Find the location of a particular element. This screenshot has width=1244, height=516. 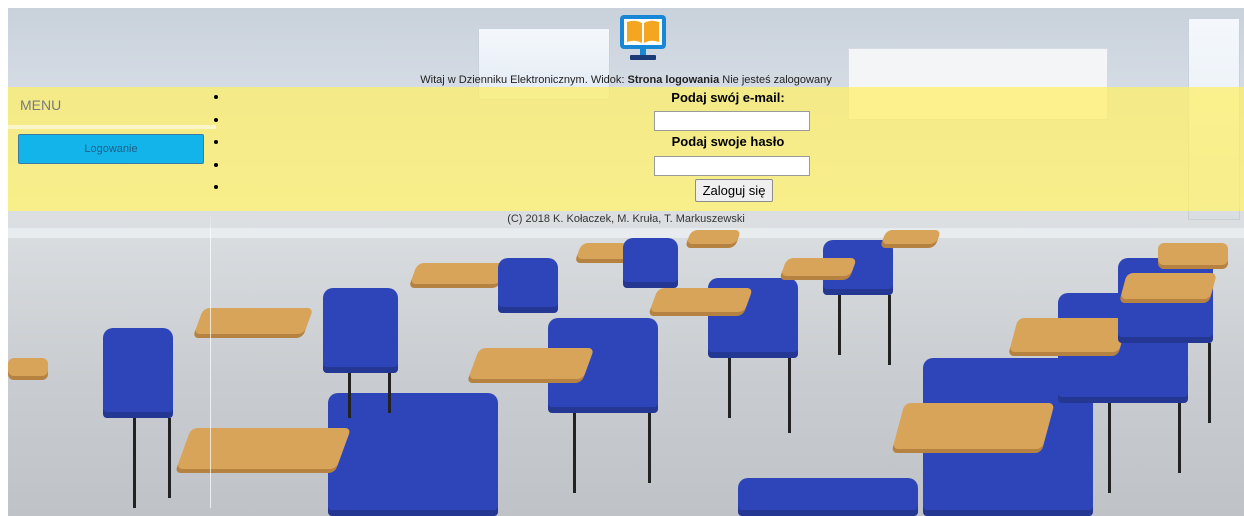

login-status: Nie jesteś zalogowany is located at coordinates (777, 80).